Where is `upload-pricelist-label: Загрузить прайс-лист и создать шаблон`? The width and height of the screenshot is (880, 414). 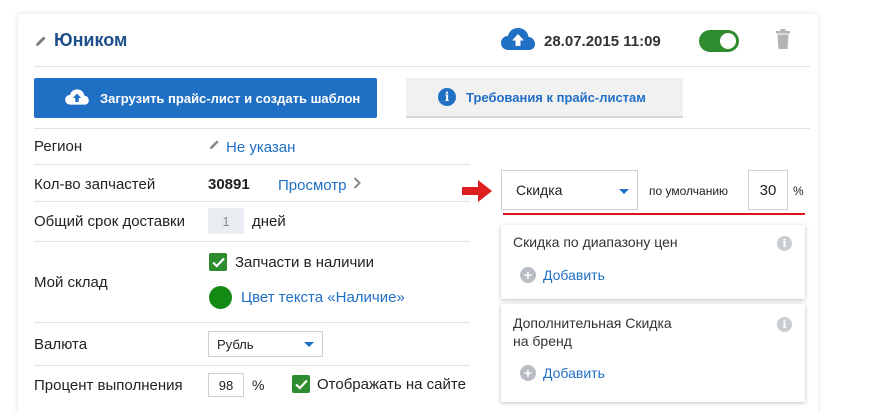
upload-pricelist-label: Загрузить прайс-лист и создать шаблон is located at coordinates (230, 98).